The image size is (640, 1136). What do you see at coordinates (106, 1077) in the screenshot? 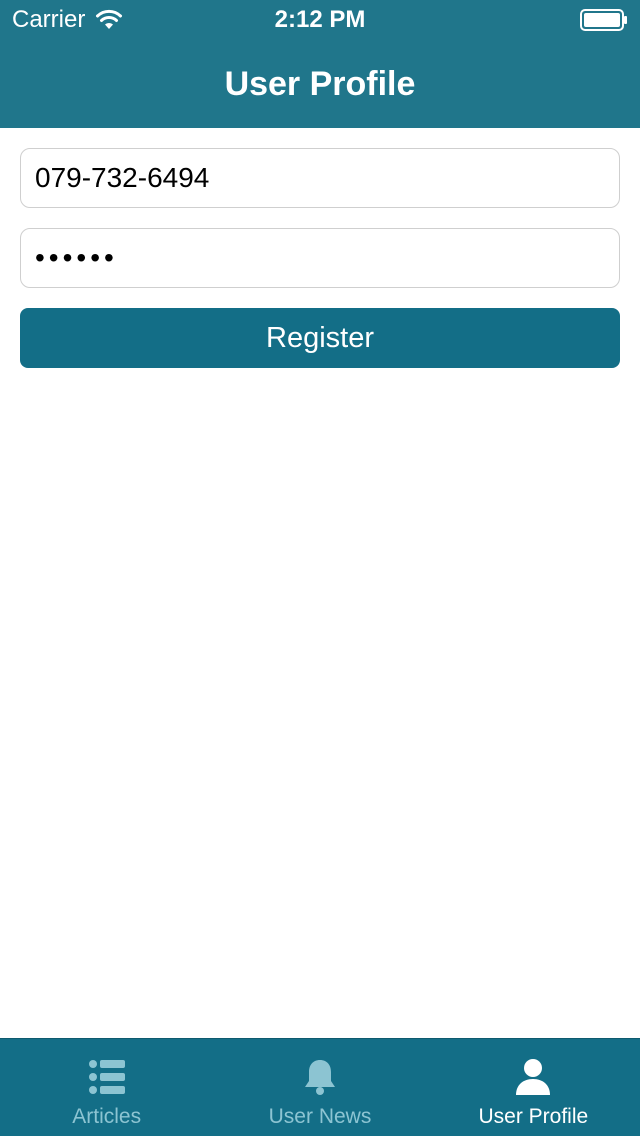
I see `list-icon` at bounding box center [106, 1077].